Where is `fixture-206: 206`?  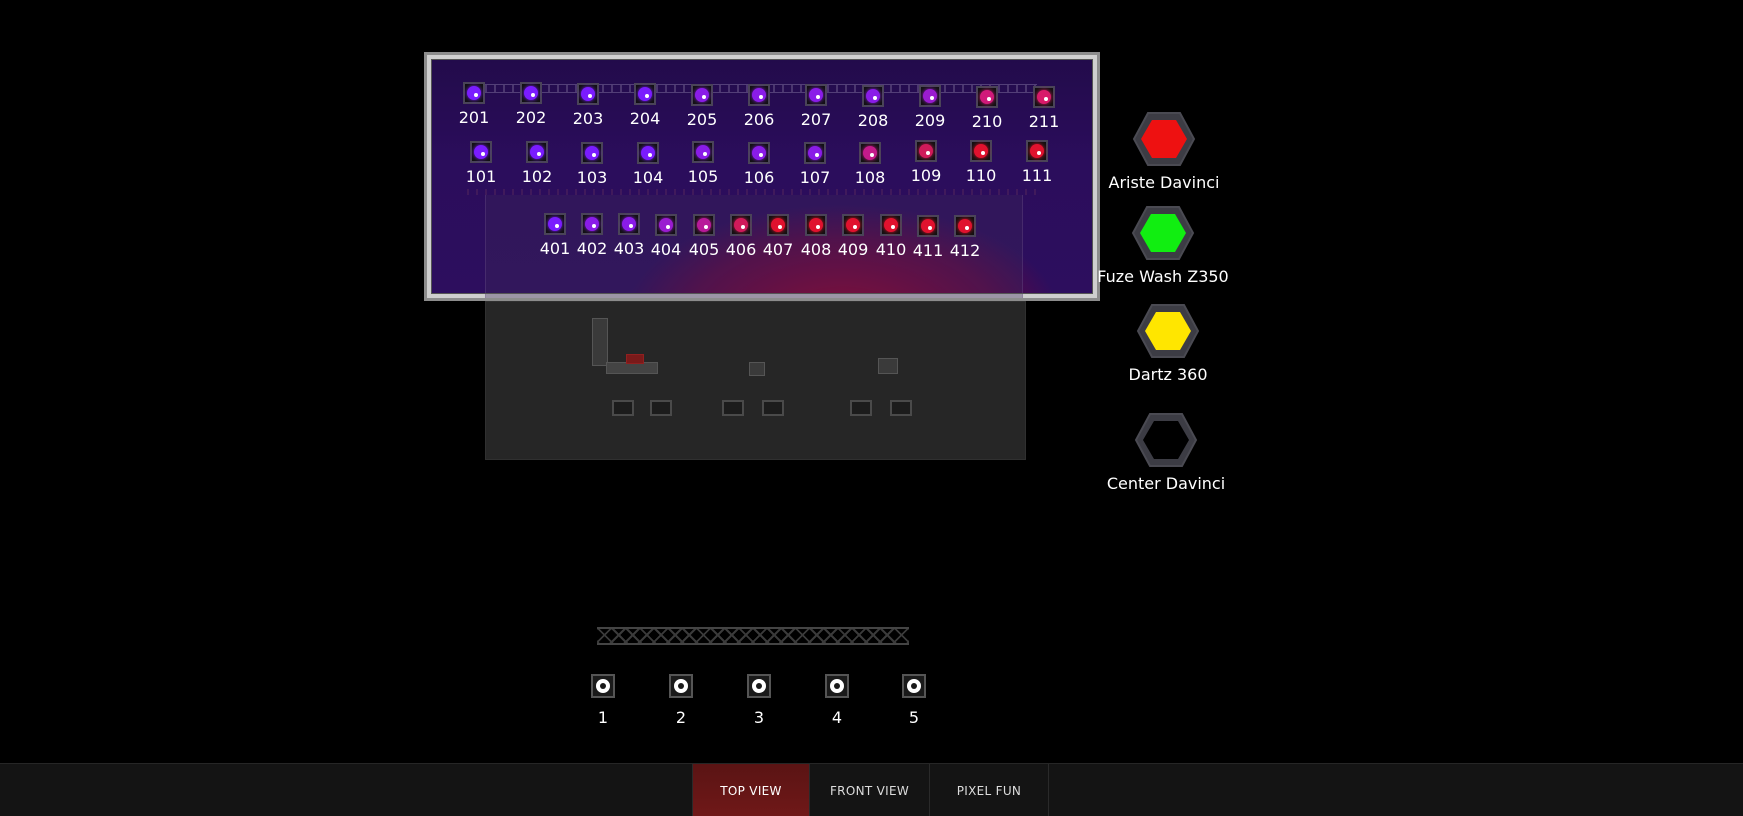 fixture-206: 206 is located at coordinates (759, 110).